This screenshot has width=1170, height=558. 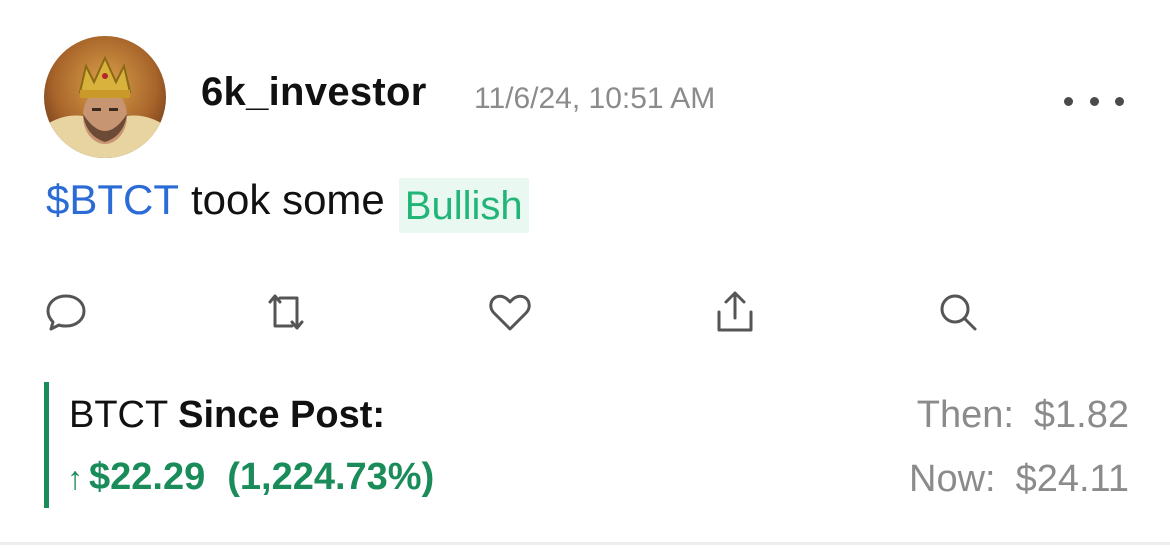 What do you see at coordinates (595, 98) in the screenshot?
I see `post-timestamp: 11/6/24, 10:51 AM` at bounding box center [595, 98].